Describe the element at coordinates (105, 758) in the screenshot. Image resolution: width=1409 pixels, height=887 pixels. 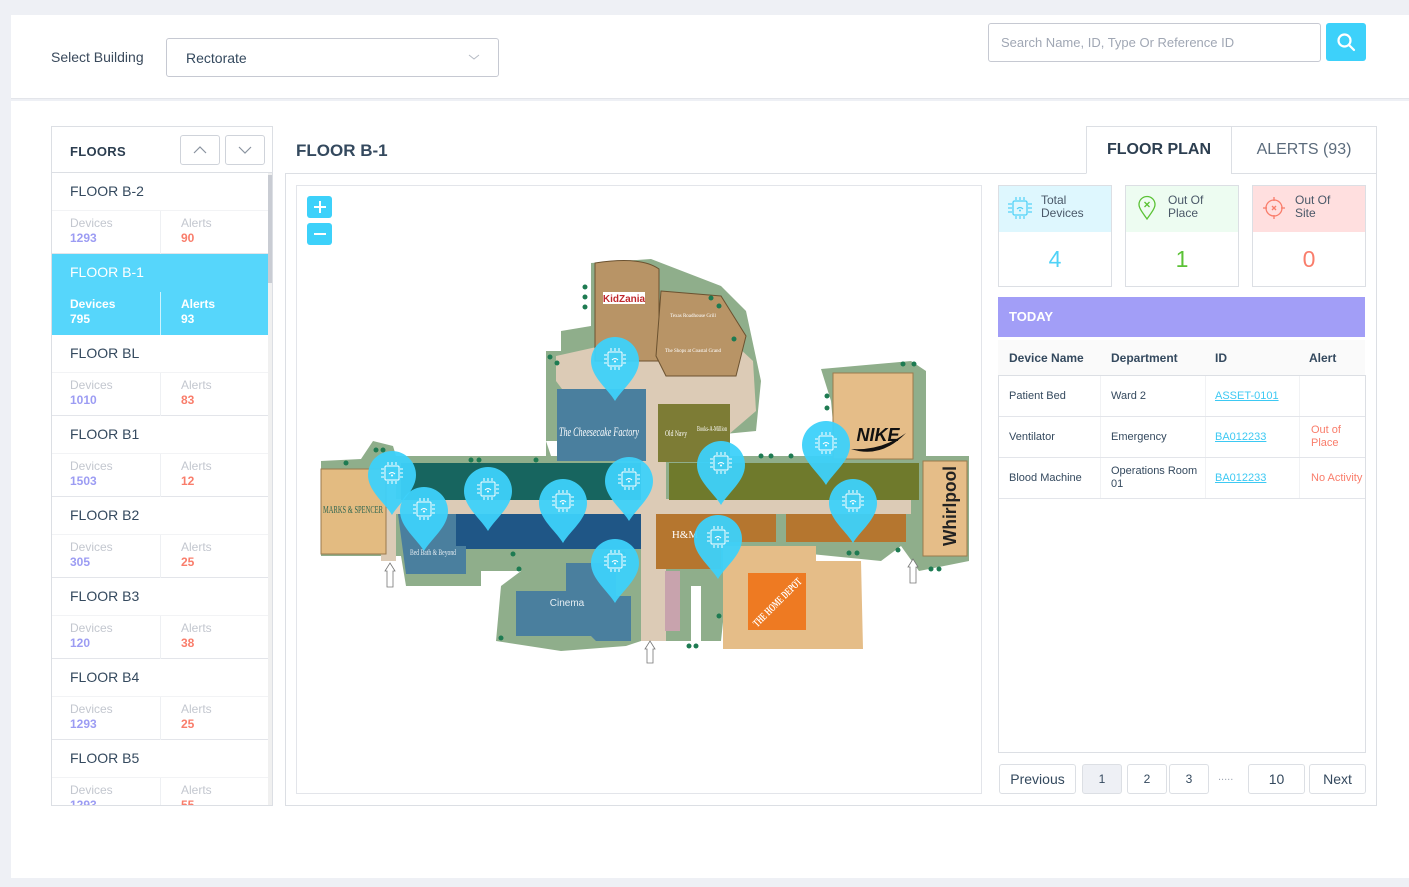
I see `floor-name: FLOOR B5` at that location.